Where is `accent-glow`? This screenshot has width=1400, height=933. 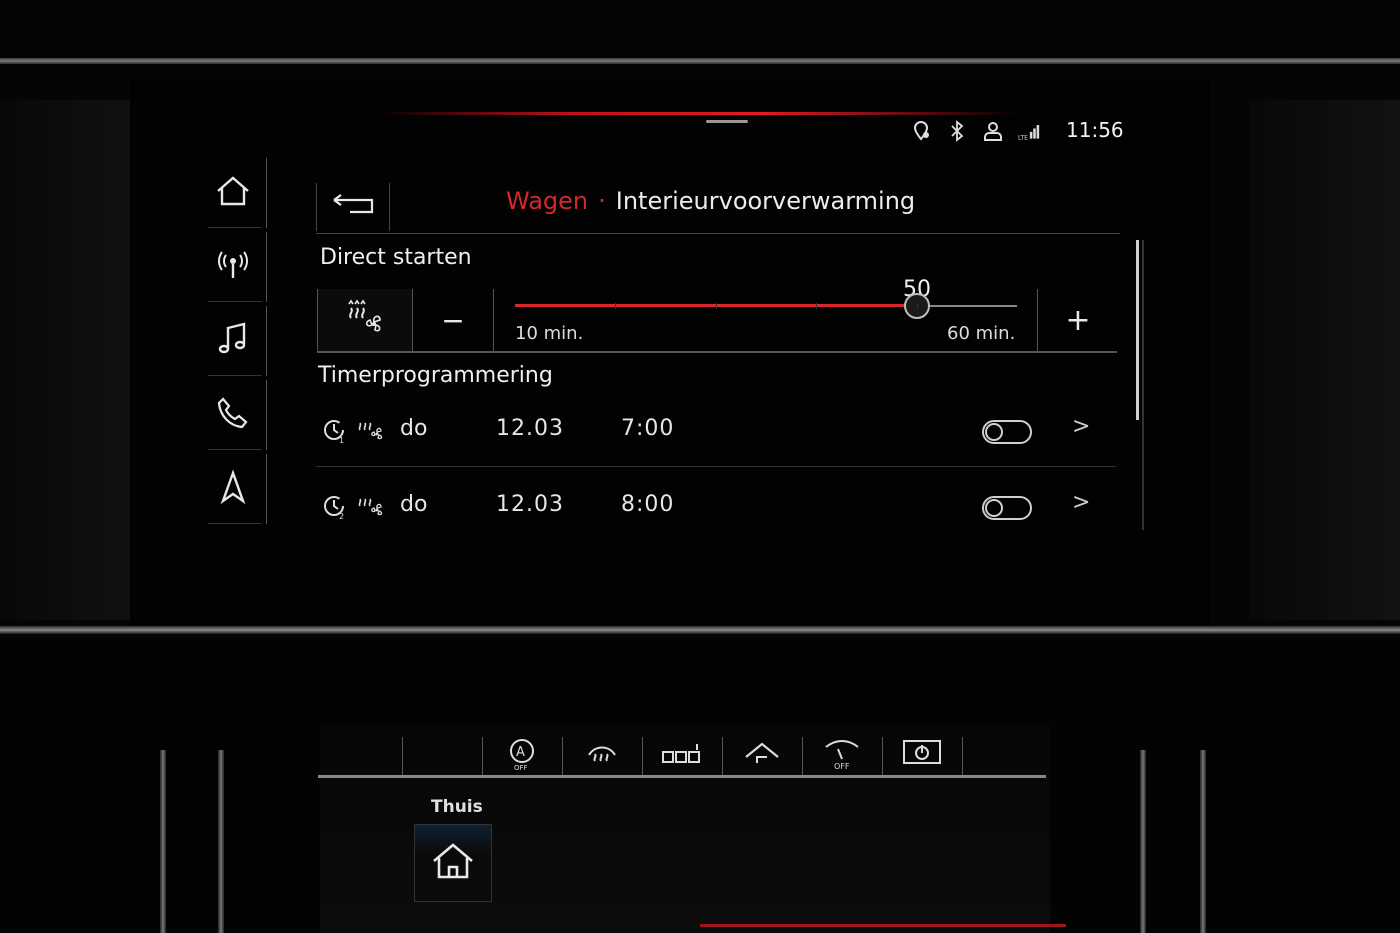 accent-glow is located at coordinates (700, 113).